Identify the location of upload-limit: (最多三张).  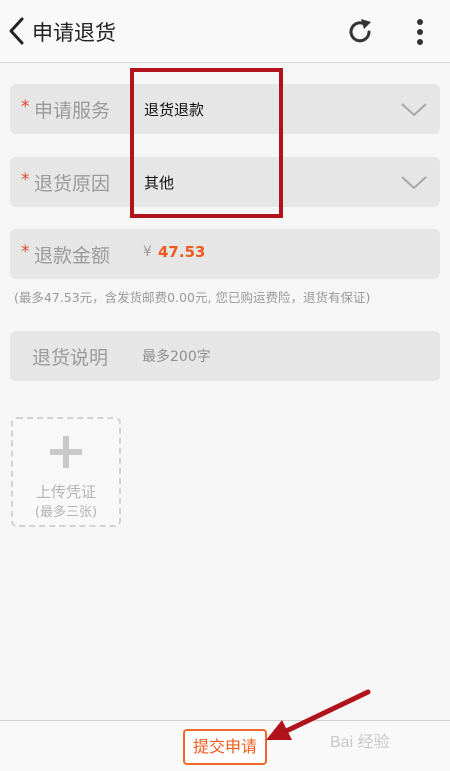
(66, 512).